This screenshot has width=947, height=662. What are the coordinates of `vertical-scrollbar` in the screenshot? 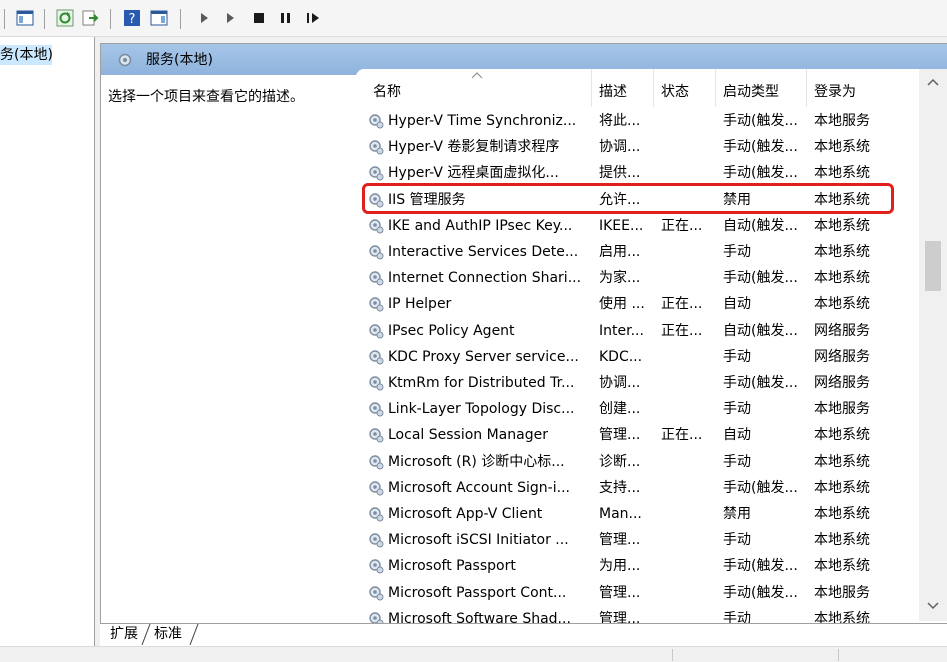 It's located at (933, 345).